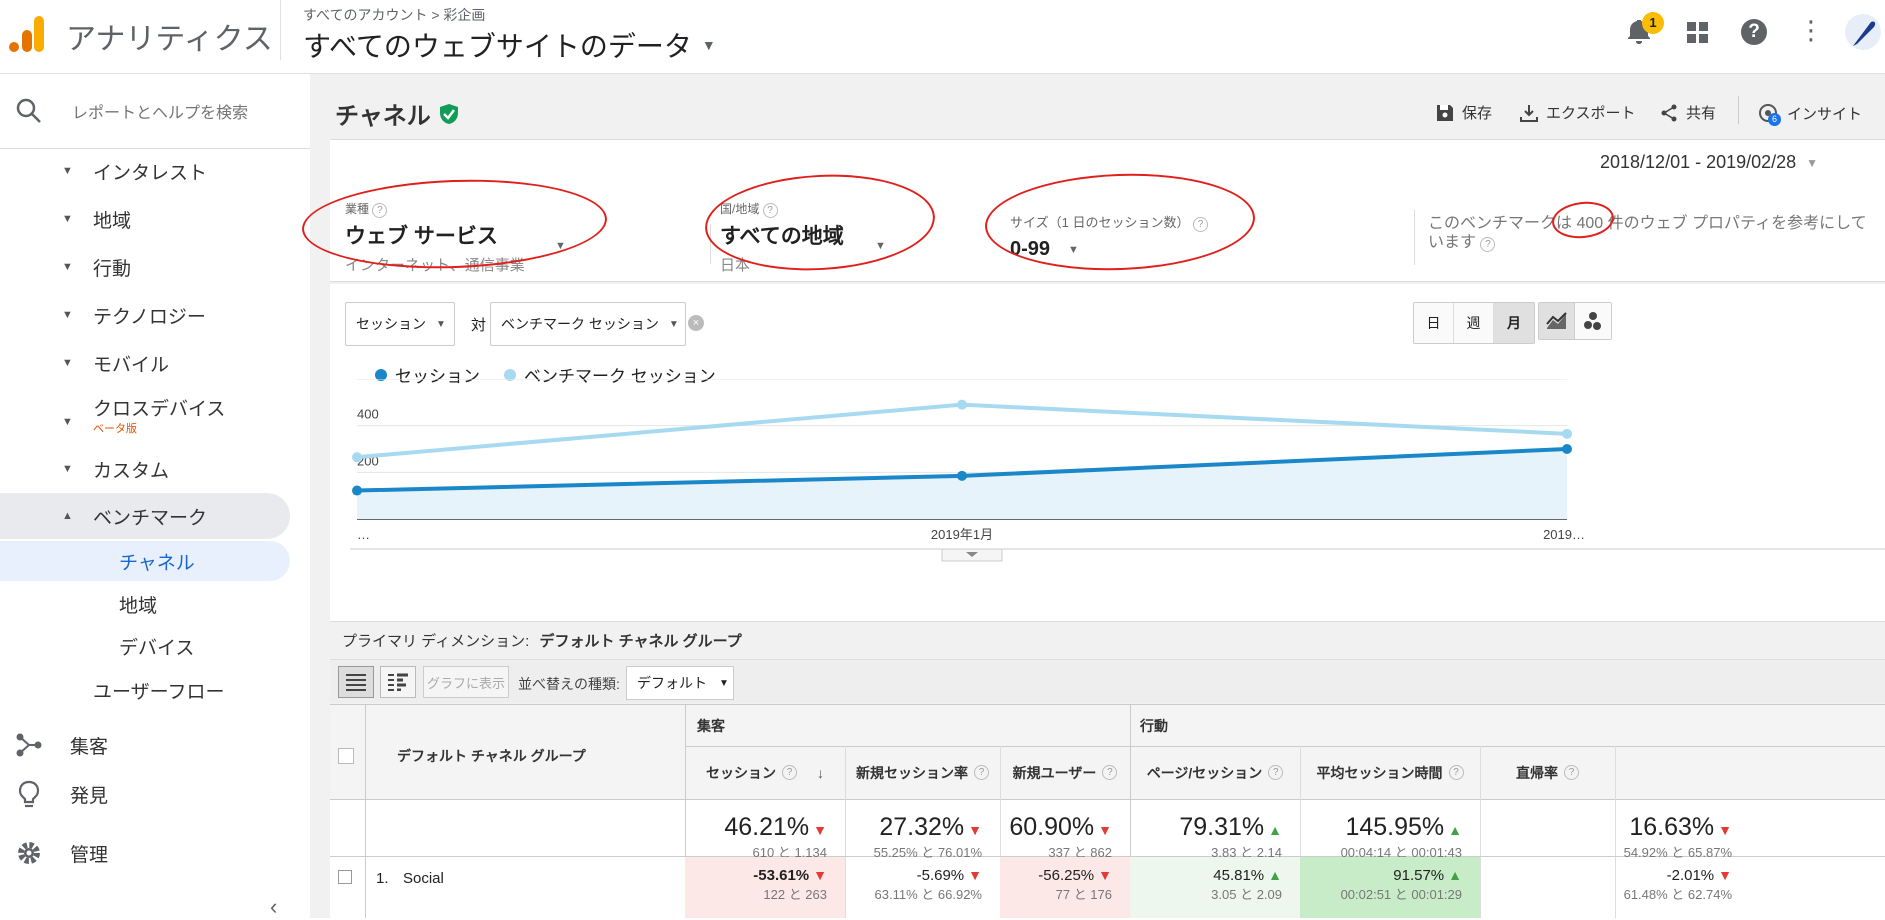 The height and width of the screenshot is (920, 1885). What do you see at coordinates (394, 15) in the screenshot?
I see `breadcrumb: すべてのアカウント > 彩企画` at bounding box center [394, 15].